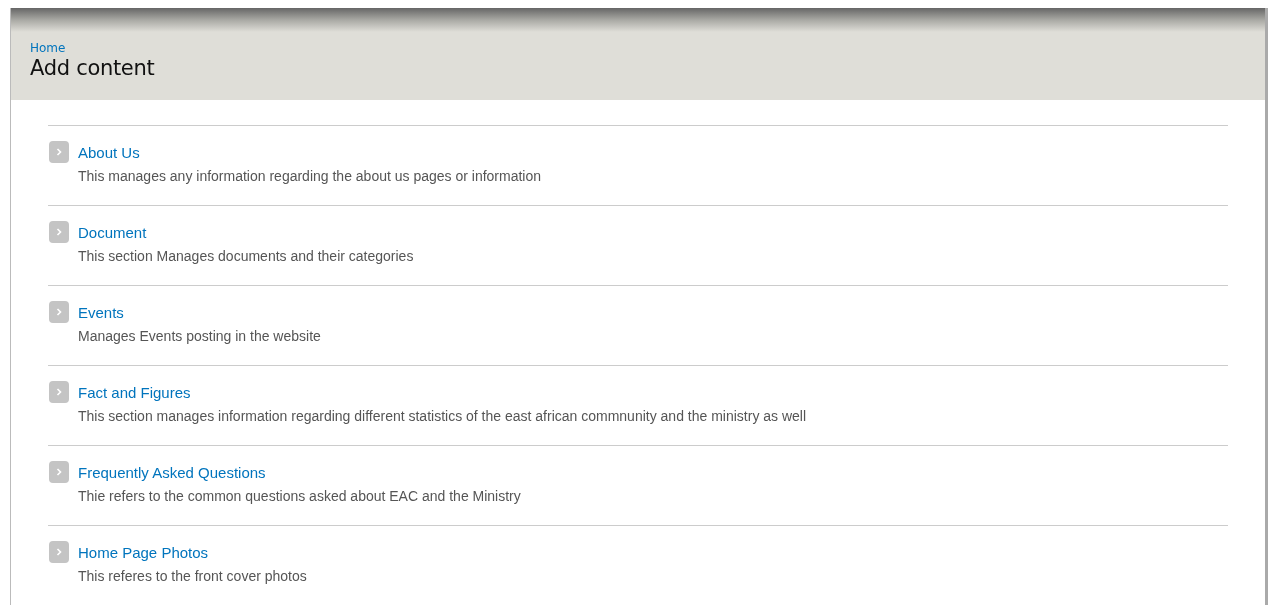  Describe the element at coordinates (109, 152) in the screenshot. I see `content-type-link: About Us` at that location.